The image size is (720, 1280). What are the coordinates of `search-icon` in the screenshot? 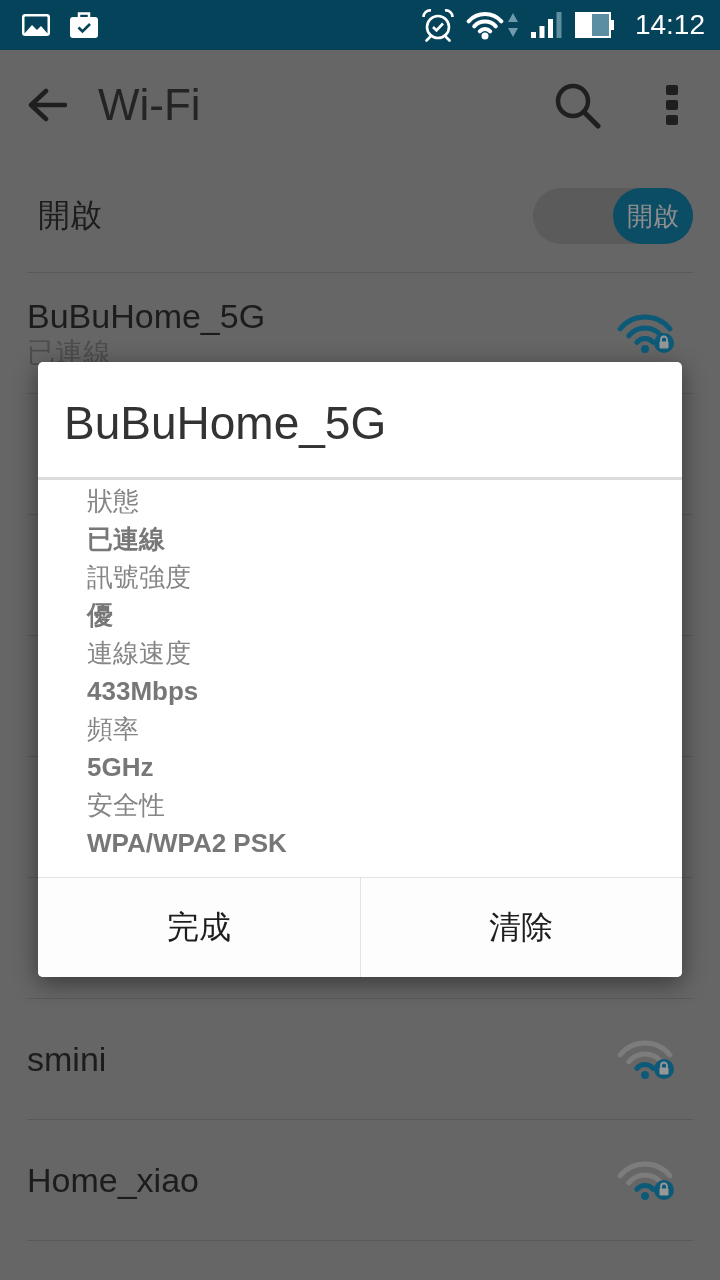 It's located at (577, 105).